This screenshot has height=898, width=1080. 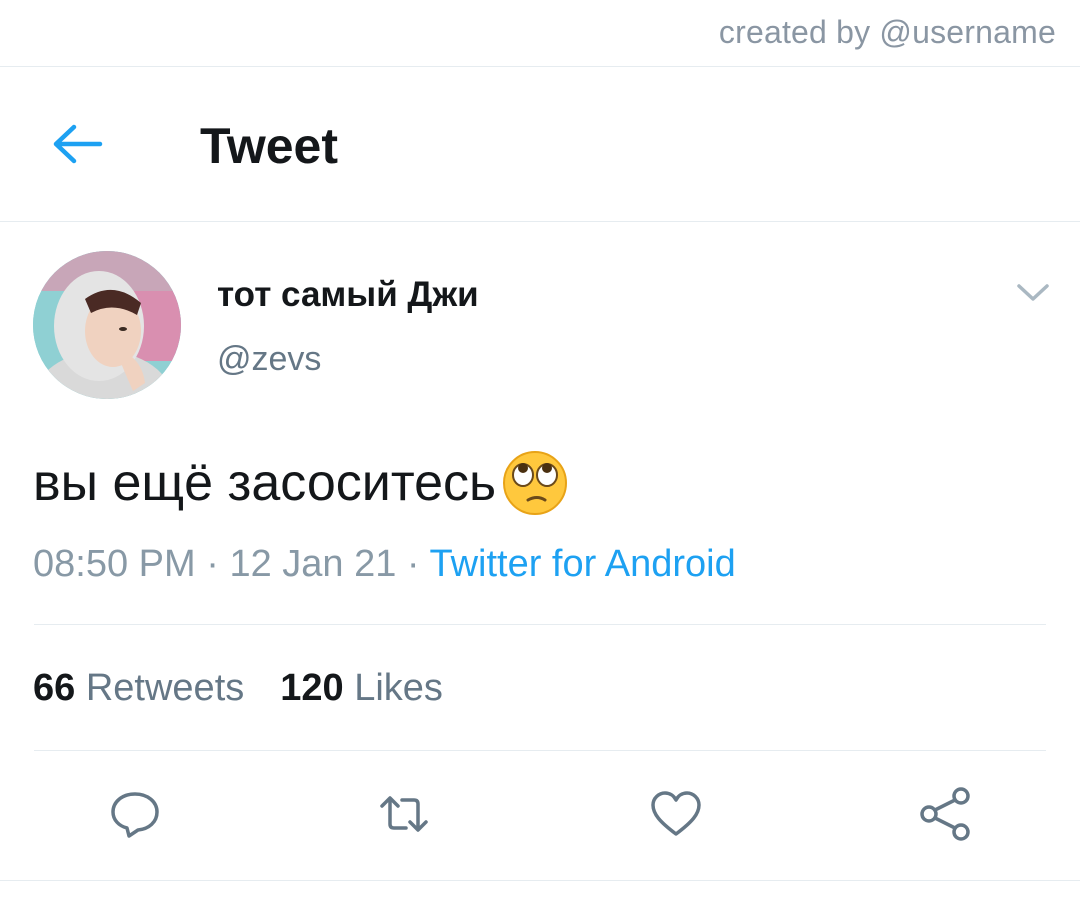 I want to click on arrow-left-icon, so click(x=78, y=144).